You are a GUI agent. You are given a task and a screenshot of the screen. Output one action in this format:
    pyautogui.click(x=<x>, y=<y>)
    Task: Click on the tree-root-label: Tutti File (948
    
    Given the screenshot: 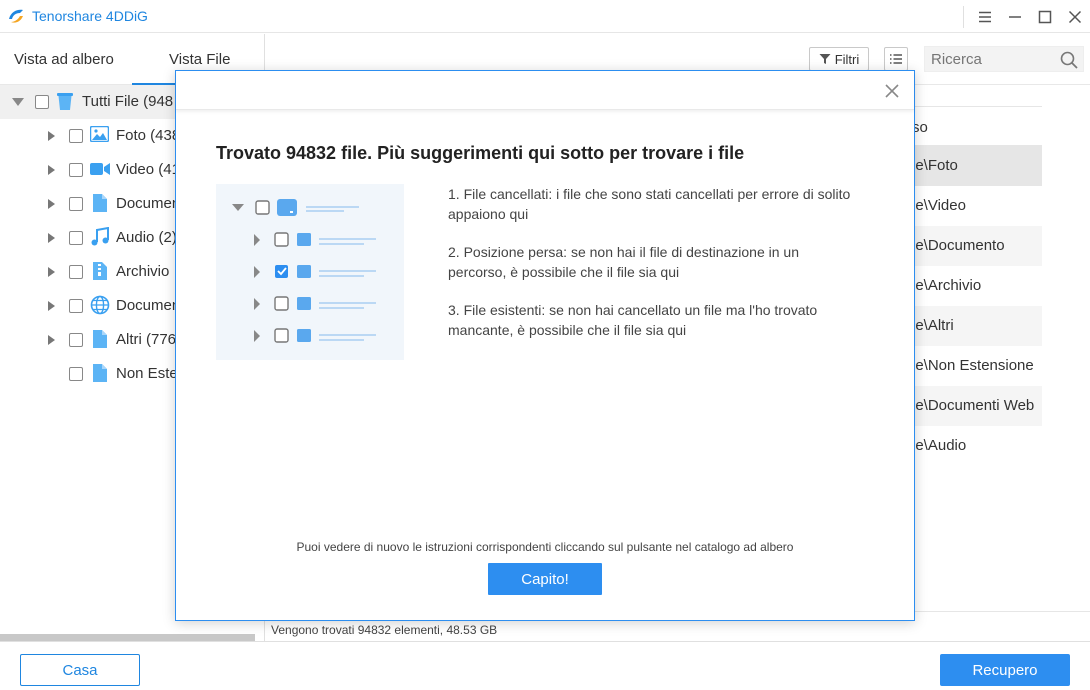 What is the action you would take?
    pyautogui.click(x=128, y=101)
    